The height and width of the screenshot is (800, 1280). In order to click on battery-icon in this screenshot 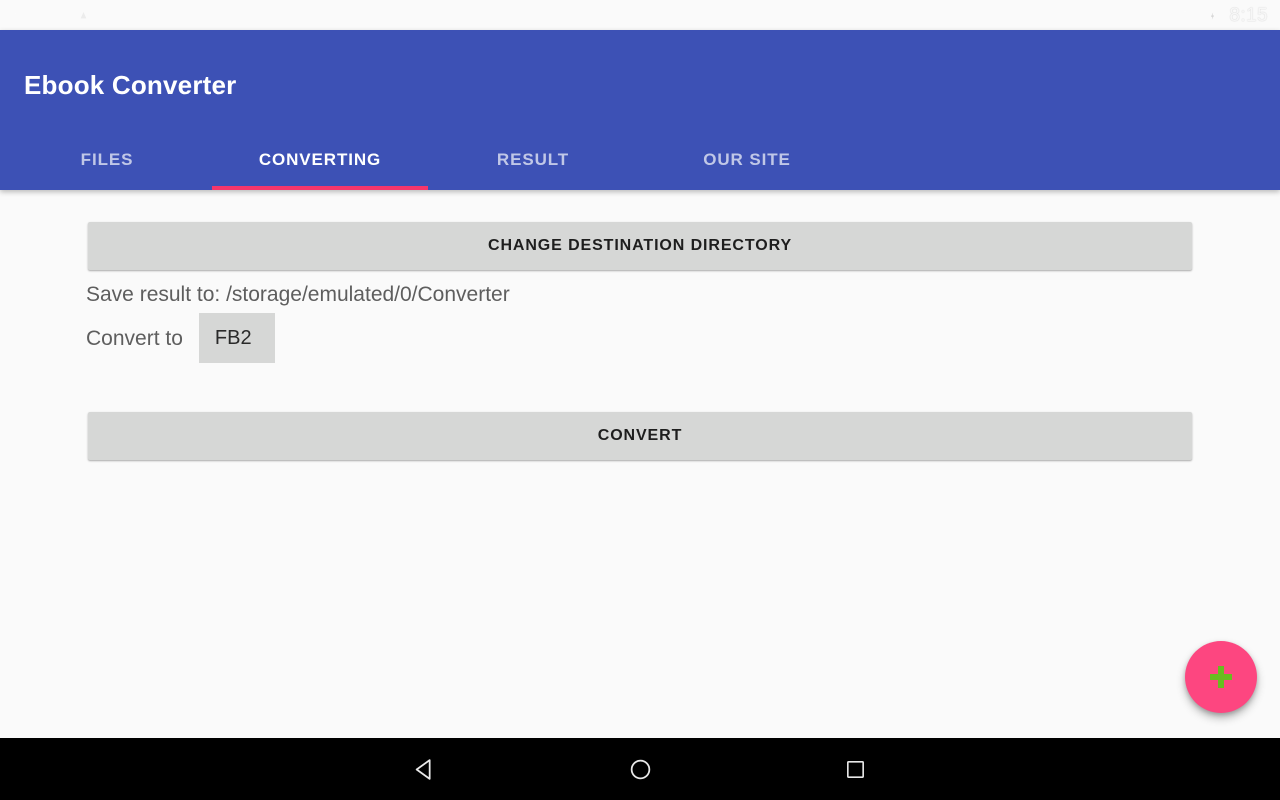, I will do `click(1213, 15)`.